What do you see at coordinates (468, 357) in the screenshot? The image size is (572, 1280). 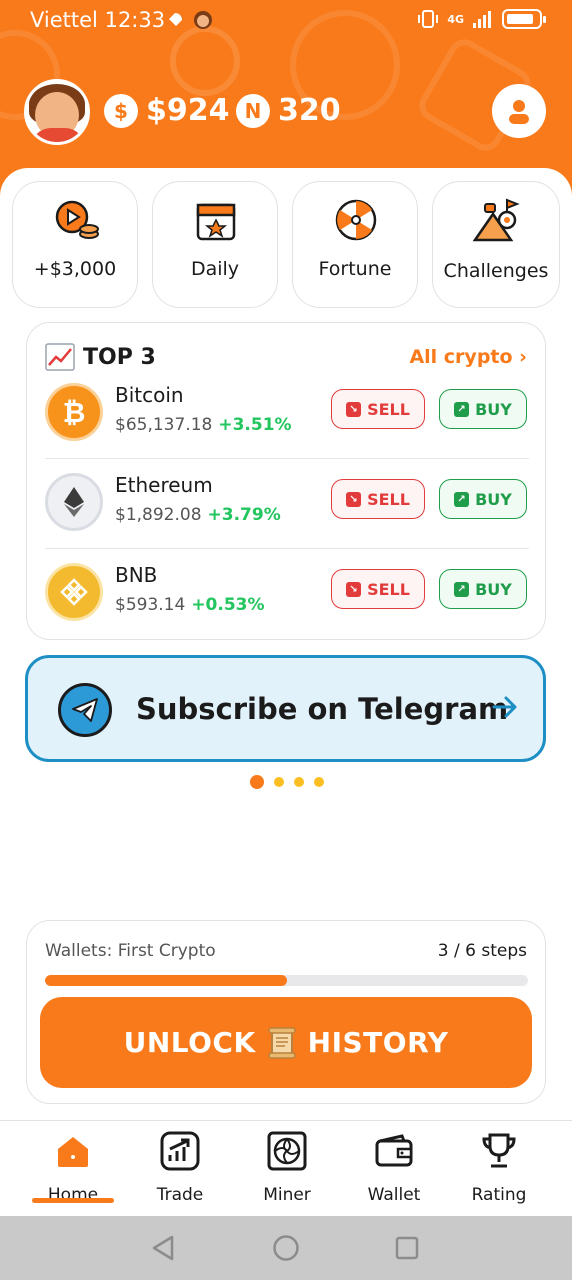 I see `all-crypto-link: All crypto ›` at bounding box center [468, 357].